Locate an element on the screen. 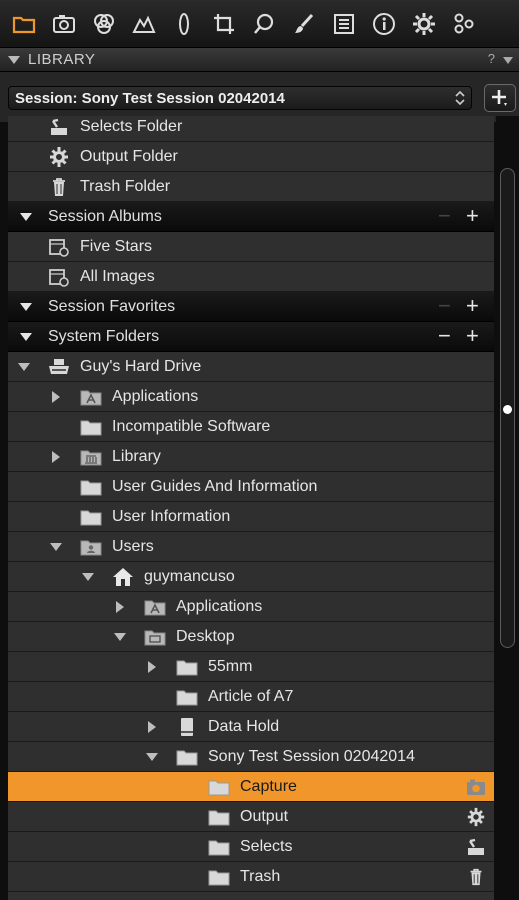 The height and width of the screenshot is (900, 519). tree-row: Data Hold is located at coordinates (251, 727).